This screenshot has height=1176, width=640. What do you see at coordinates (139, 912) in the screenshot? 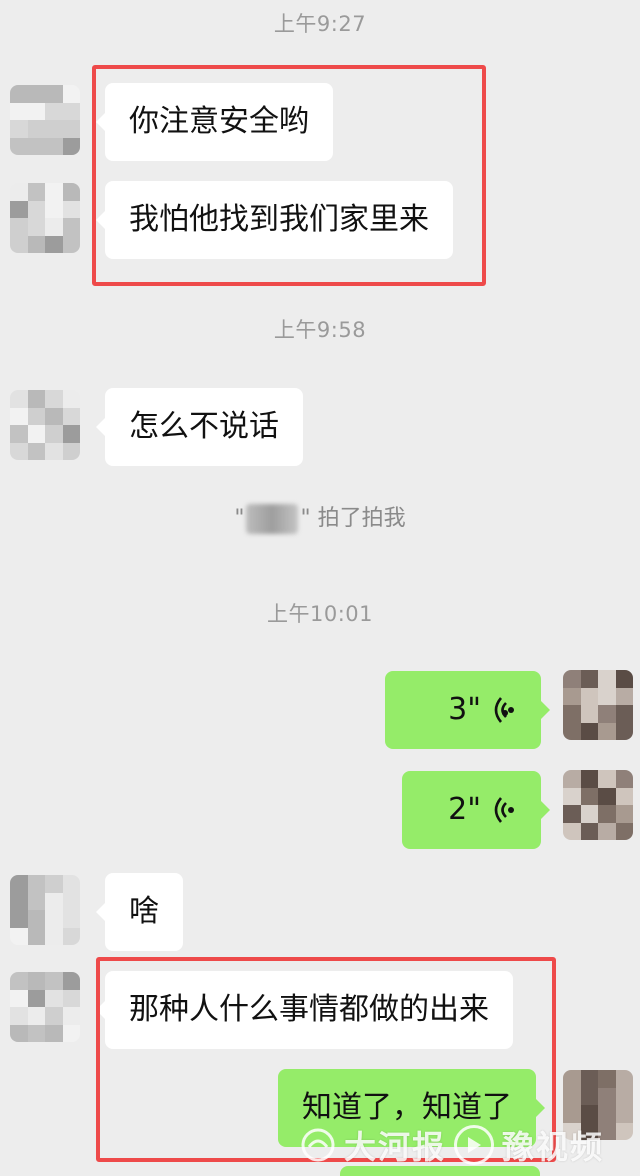
I see `message-bubble-incoming: 啥` at bounding box center [139, 912].